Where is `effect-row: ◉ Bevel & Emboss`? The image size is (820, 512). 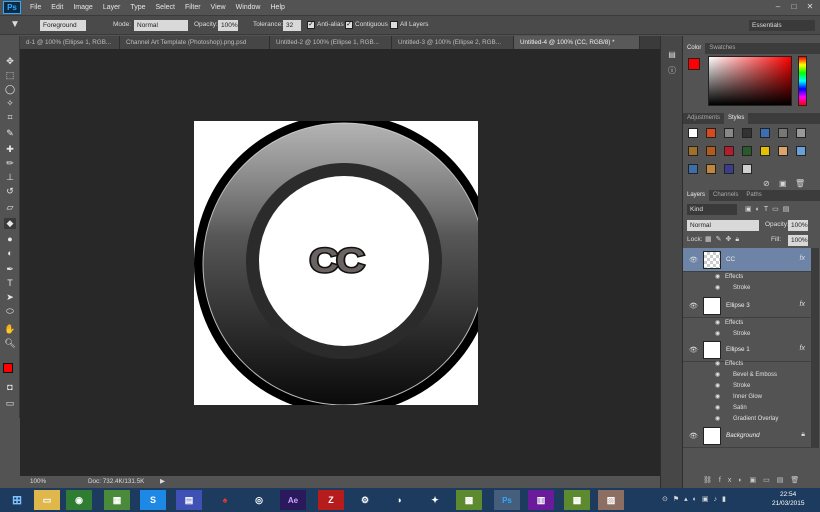 effect-row: ◉ Bevel & Emboss is located at coordinates (747, 375).